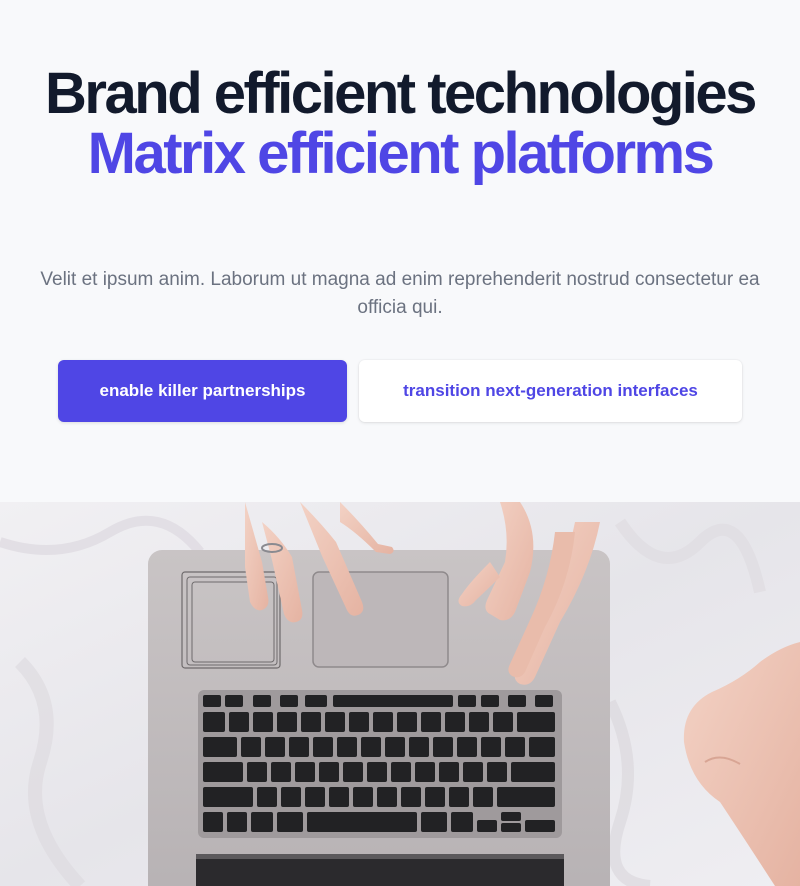  What do you see at coordinates (401, 93) in the screenshot?
I see `hero-title: Brand efficient technologies` at bounding box center [401, 93].